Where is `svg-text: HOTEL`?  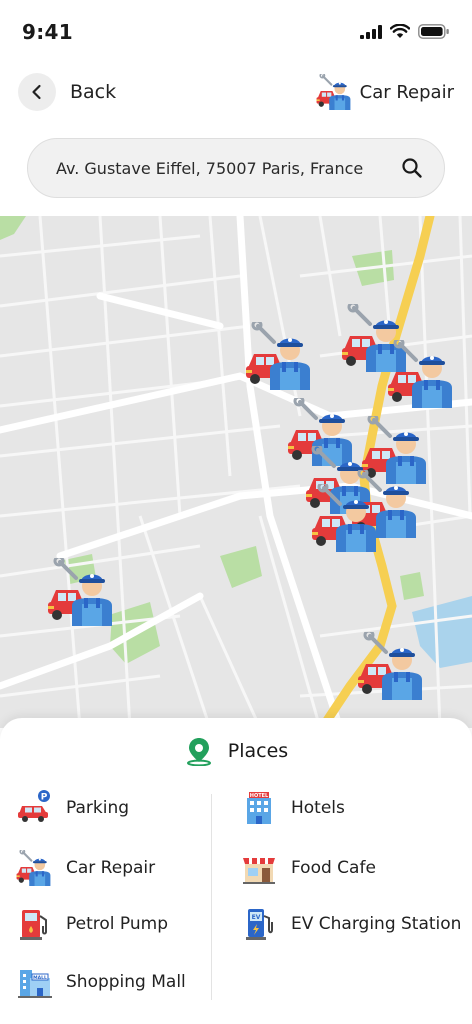 svg-text: HOTEL is located at coordinates (259, 796).